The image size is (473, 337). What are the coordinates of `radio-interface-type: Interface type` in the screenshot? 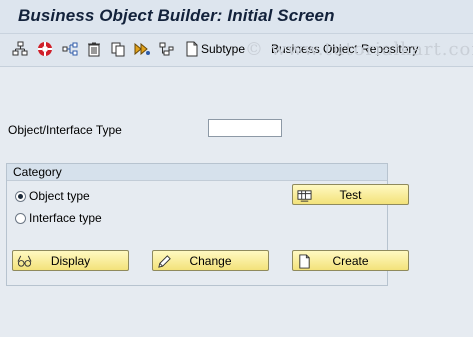 It's located at (58, 218).